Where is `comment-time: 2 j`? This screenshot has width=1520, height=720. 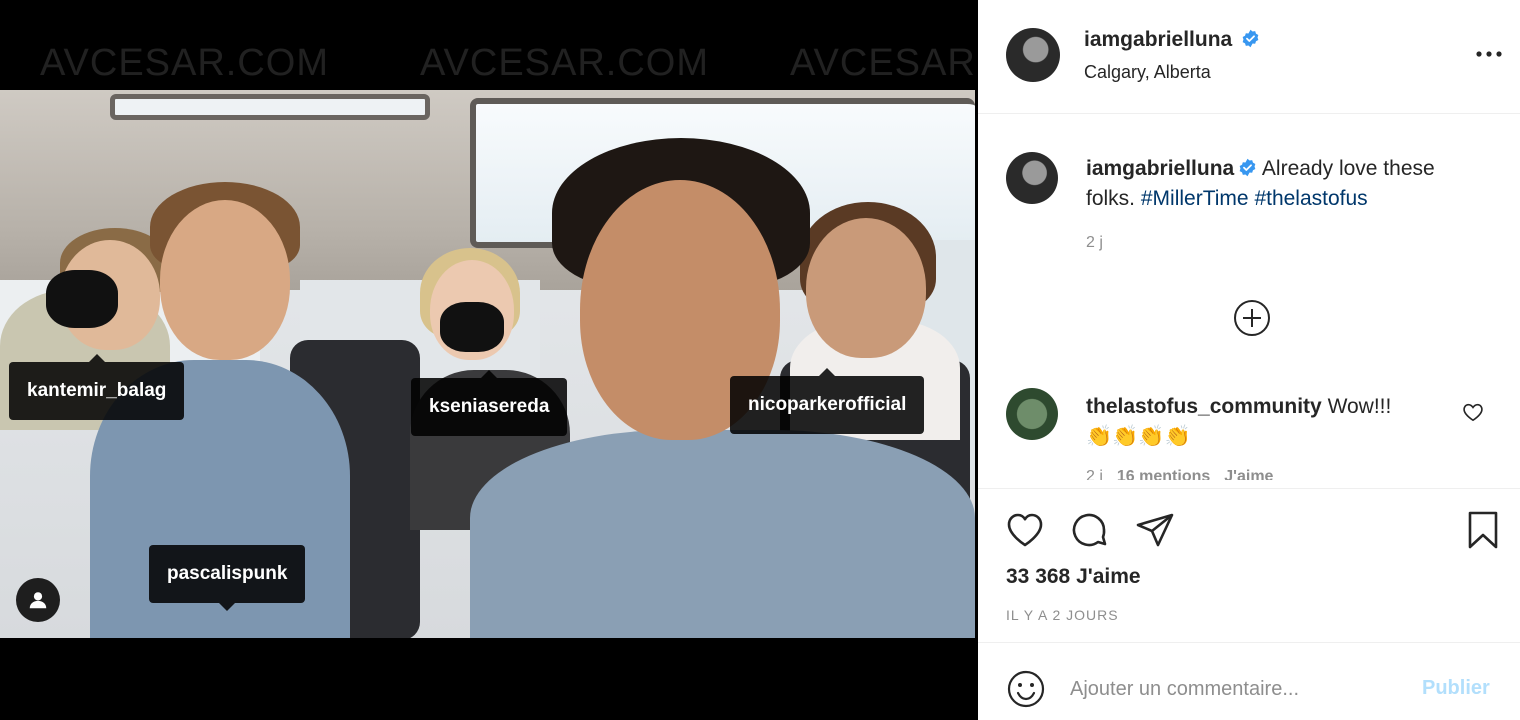
comment-time: 2 j is located at coordinates (1094, 474).